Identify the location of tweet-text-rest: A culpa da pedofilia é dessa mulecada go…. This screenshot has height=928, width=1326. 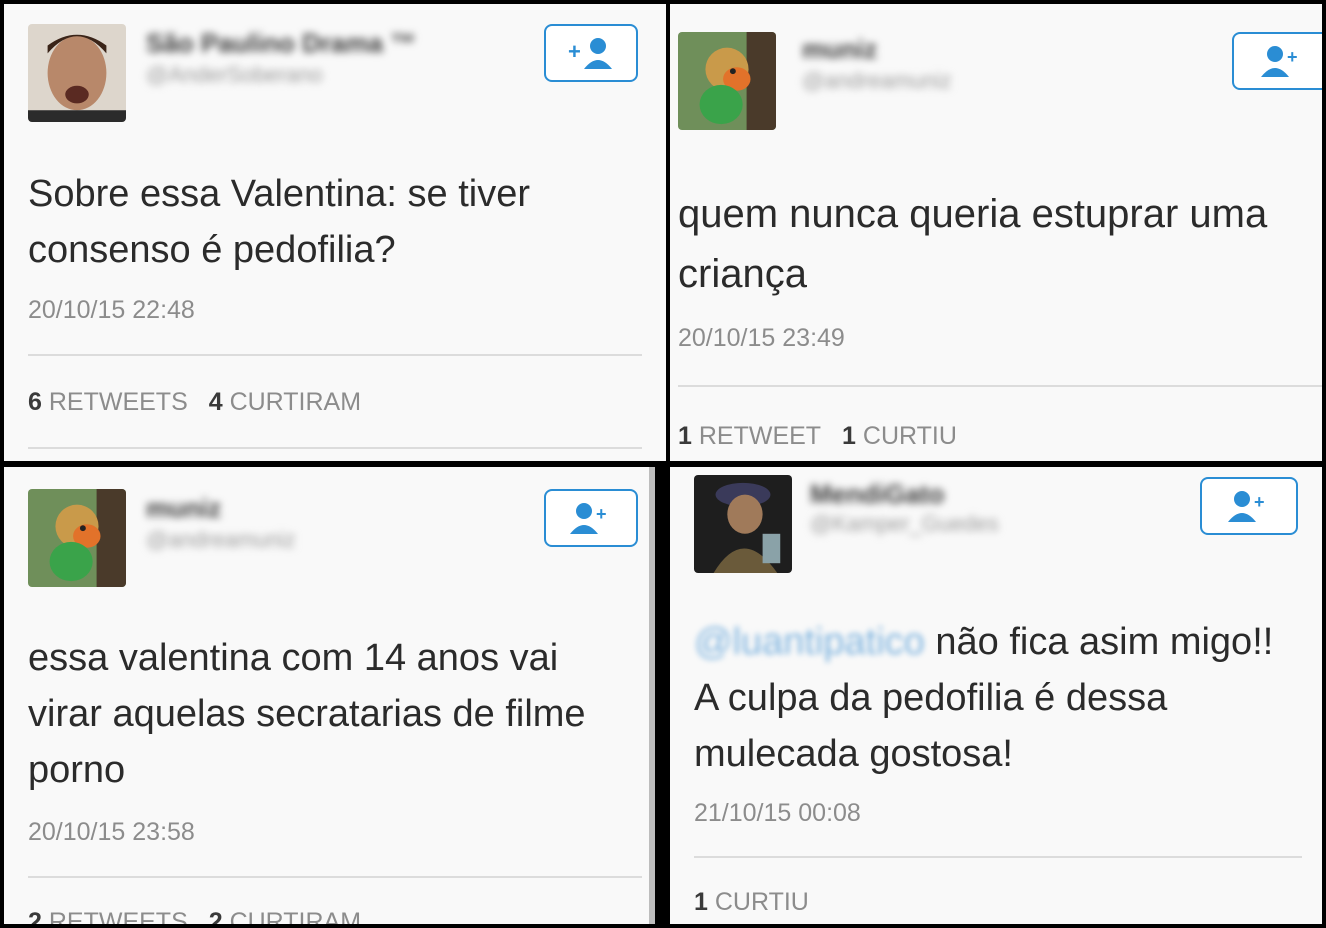
(931, 726).